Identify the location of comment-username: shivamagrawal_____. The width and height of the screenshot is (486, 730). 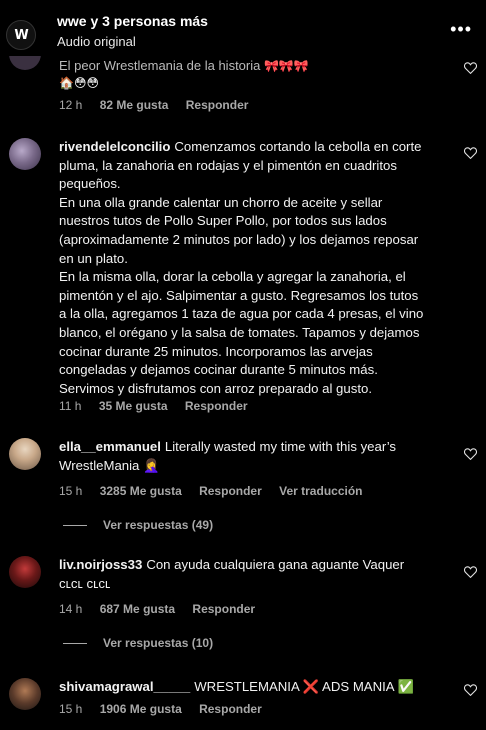
(124, 686).